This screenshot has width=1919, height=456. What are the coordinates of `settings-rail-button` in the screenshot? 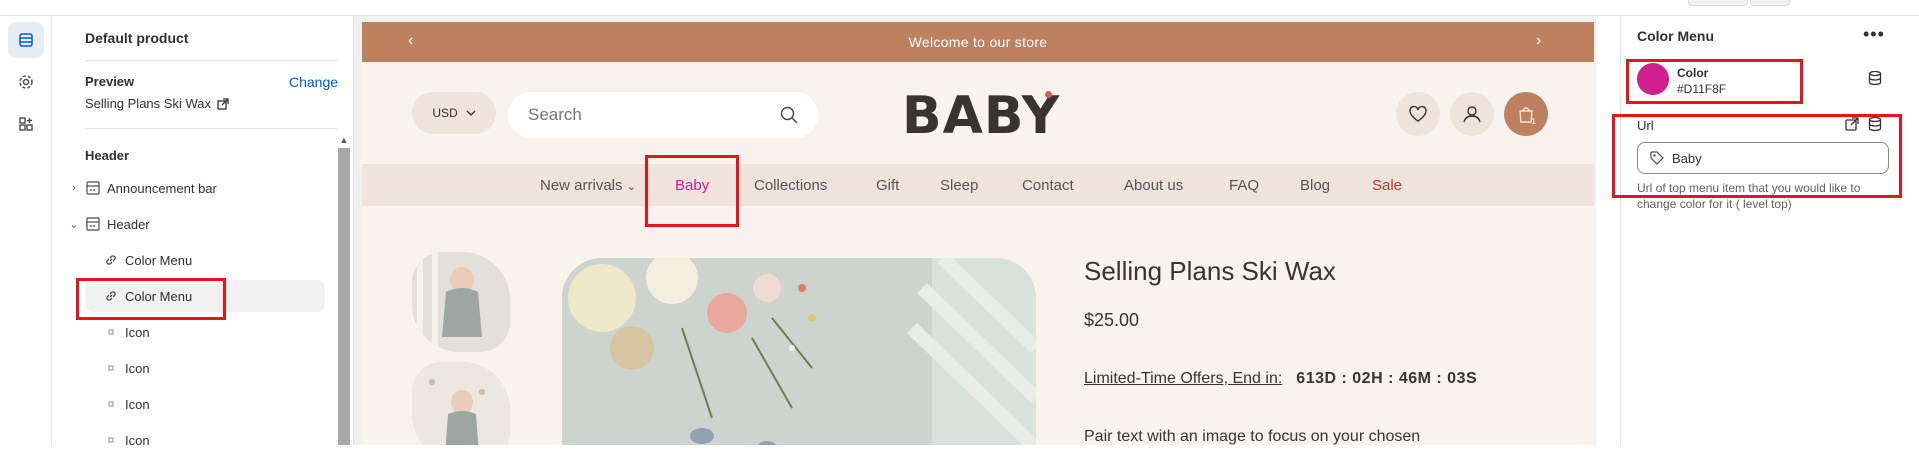 It's located at (26, 82).